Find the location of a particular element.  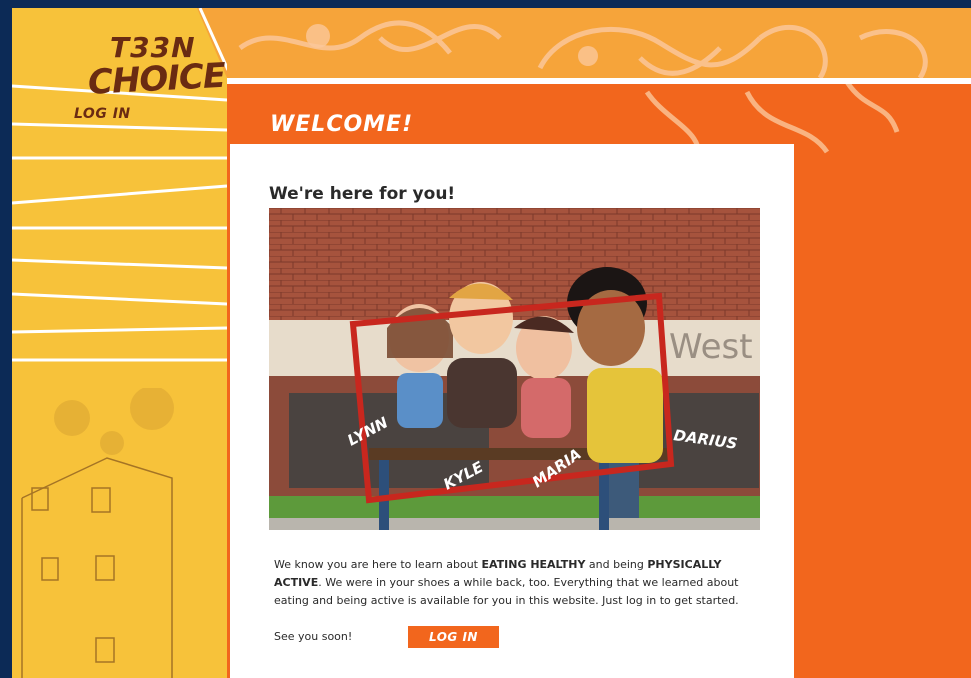

top-decor-band is located at coordinates (585, 46).